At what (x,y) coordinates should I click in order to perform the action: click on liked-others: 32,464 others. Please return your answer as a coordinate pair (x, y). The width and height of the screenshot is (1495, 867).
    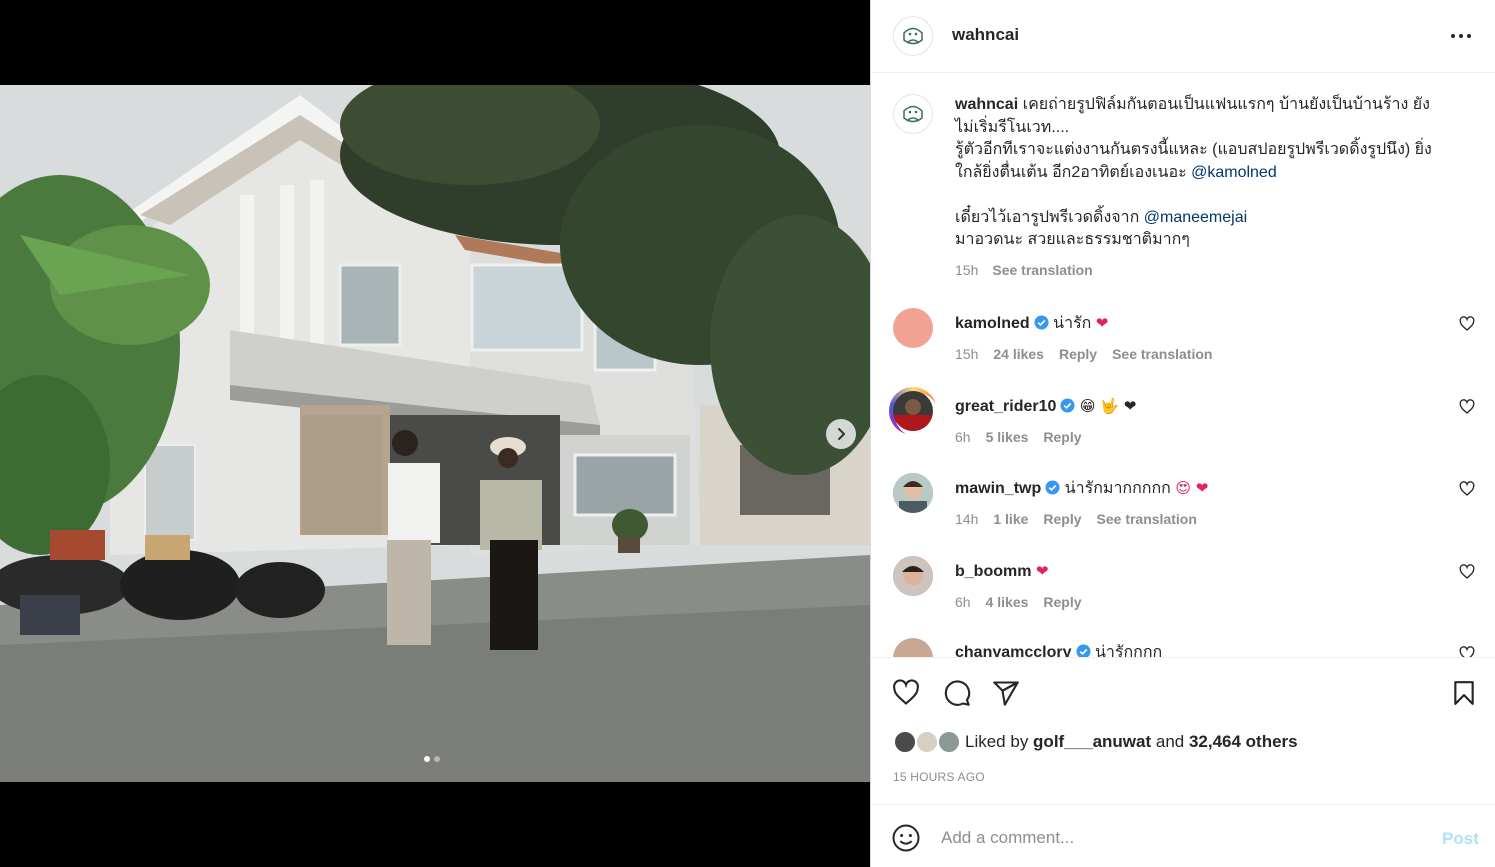
    Looking at the image, I should click on (1243, 741).